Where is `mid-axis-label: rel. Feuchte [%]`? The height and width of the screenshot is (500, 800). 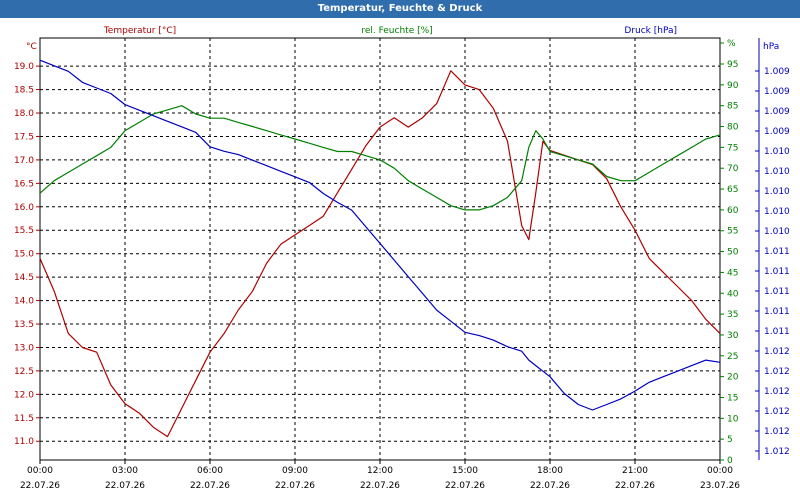 mid-axis-label: rel. Feuchte [%] is located at coordinates (396, 31).